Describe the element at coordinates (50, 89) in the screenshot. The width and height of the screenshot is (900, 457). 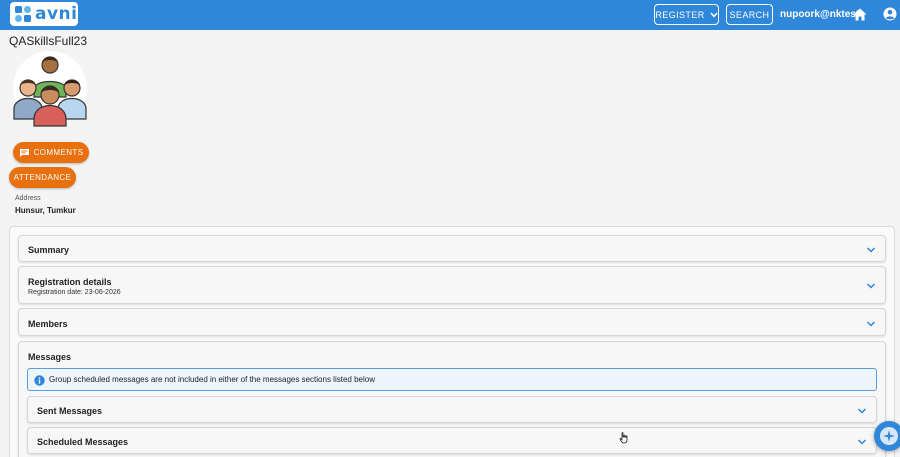
I see `group-avatar-icon` at that location.